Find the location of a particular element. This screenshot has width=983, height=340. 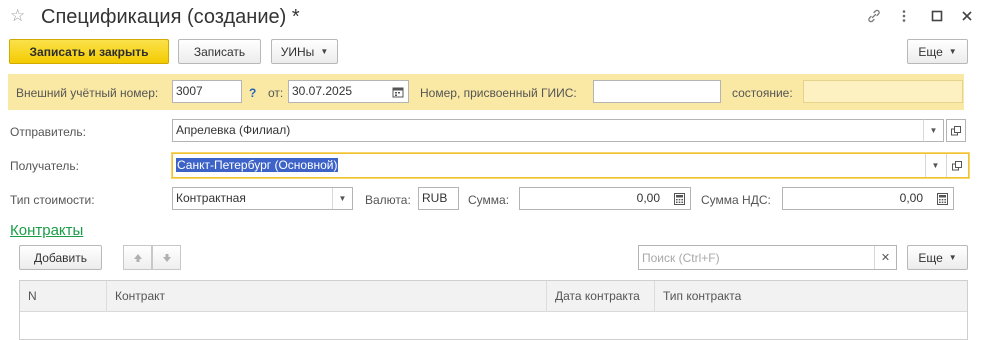

cost-type-dropdown-icon: ▼ is located at coordinates (342, 198).